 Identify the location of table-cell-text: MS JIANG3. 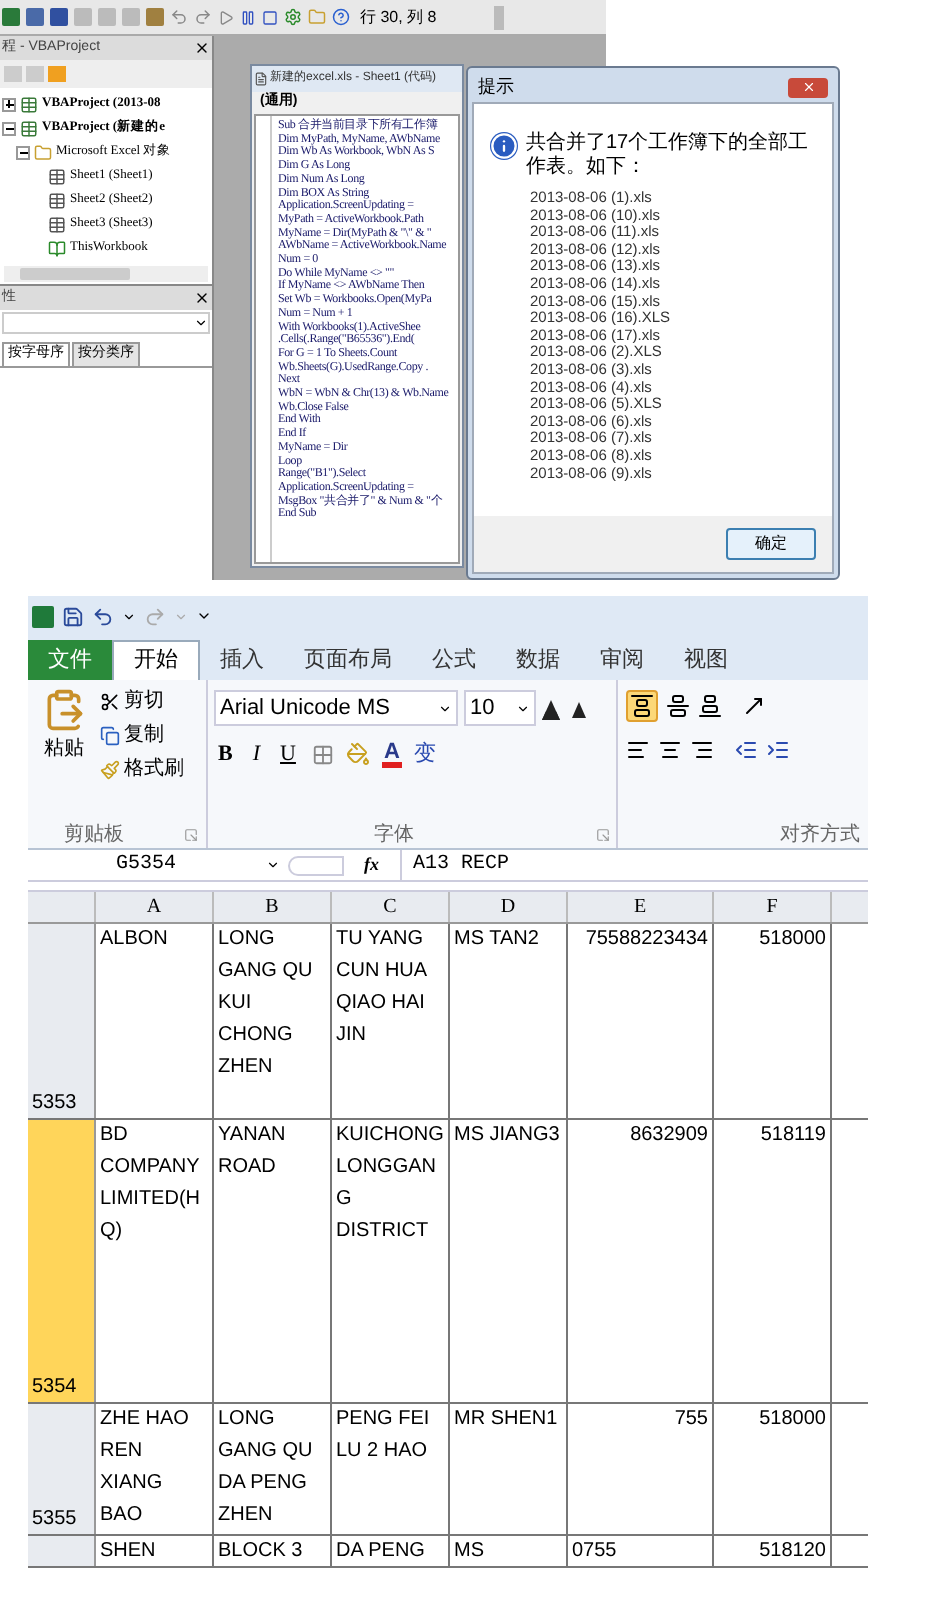
(508, 1136).